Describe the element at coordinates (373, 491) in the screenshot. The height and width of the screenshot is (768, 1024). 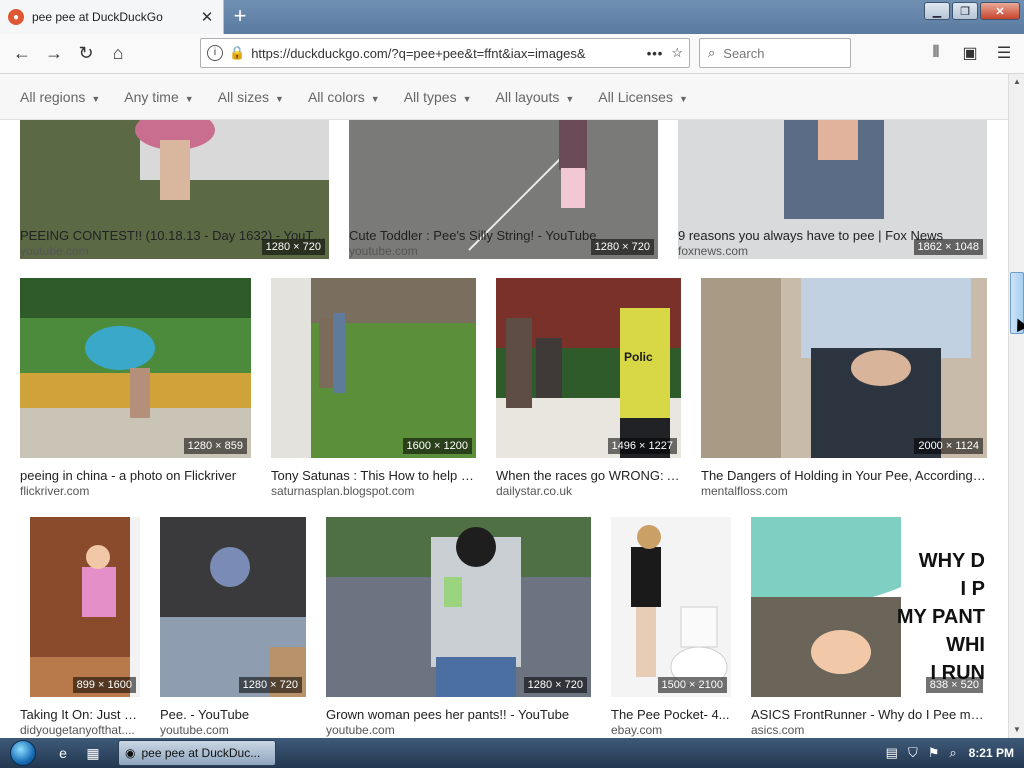
I see `result-domain: saturnasplan.blogspot.com` at that location.